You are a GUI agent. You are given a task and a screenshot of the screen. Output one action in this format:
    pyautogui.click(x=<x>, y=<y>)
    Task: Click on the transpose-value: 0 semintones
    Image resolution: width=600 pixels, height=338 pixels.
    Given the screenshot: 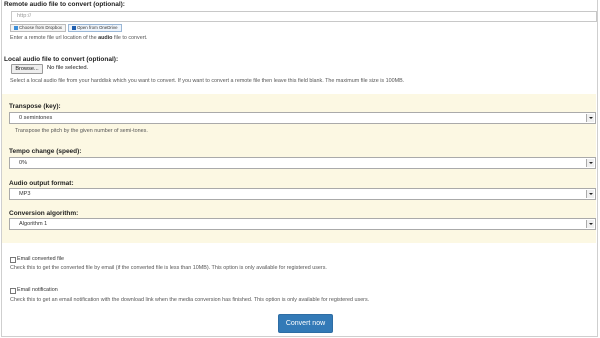 What is the action you would take?
    pyautogui.click(x=36, y=118)
    